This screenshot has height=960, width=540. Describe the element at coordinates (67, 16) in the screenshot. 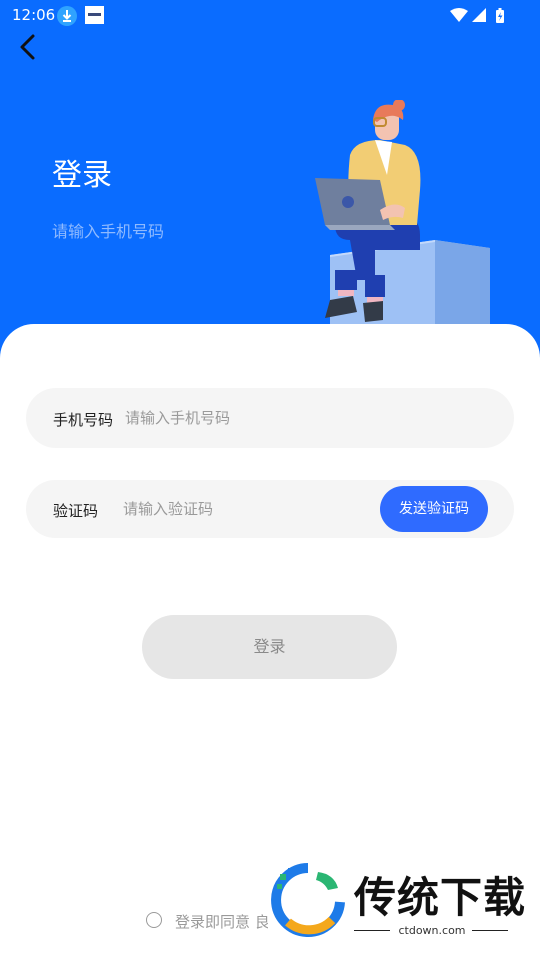

I see `download-icon` at that location.